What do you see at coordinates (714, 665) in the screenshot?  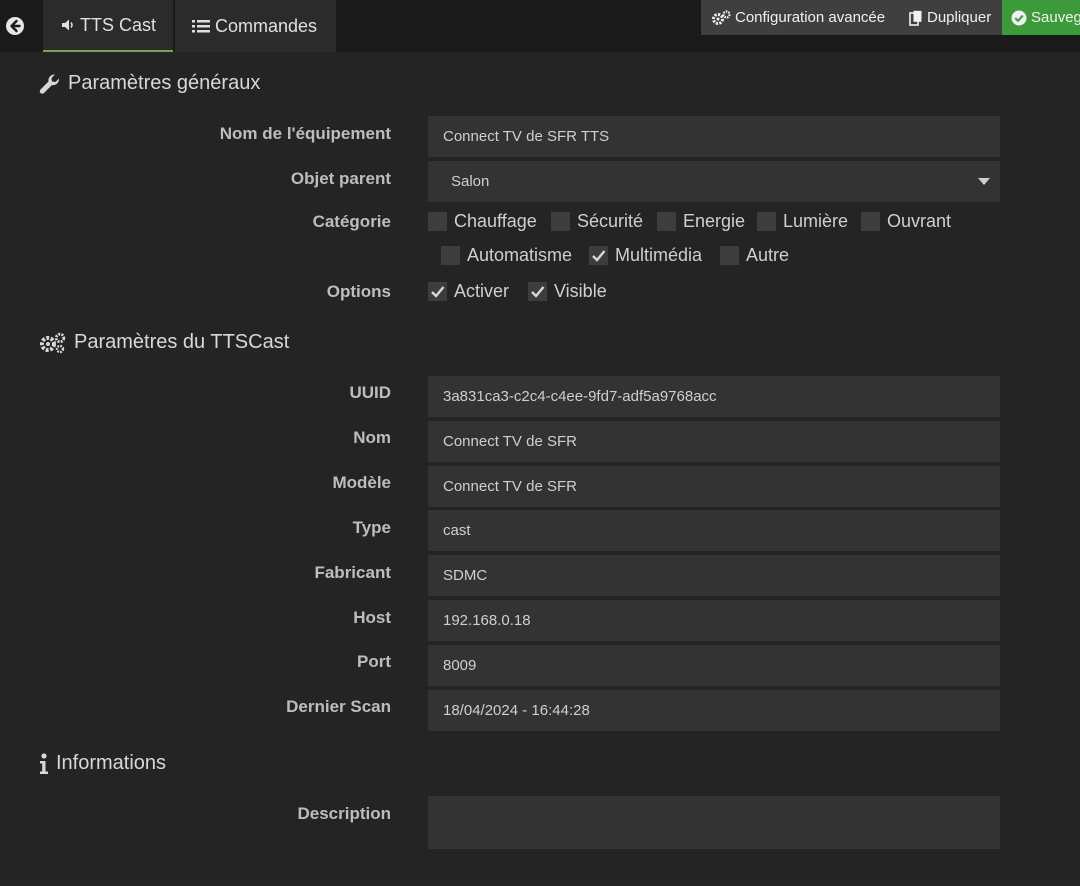 I see `port-field: 8009` at bounding box center [714, 665].